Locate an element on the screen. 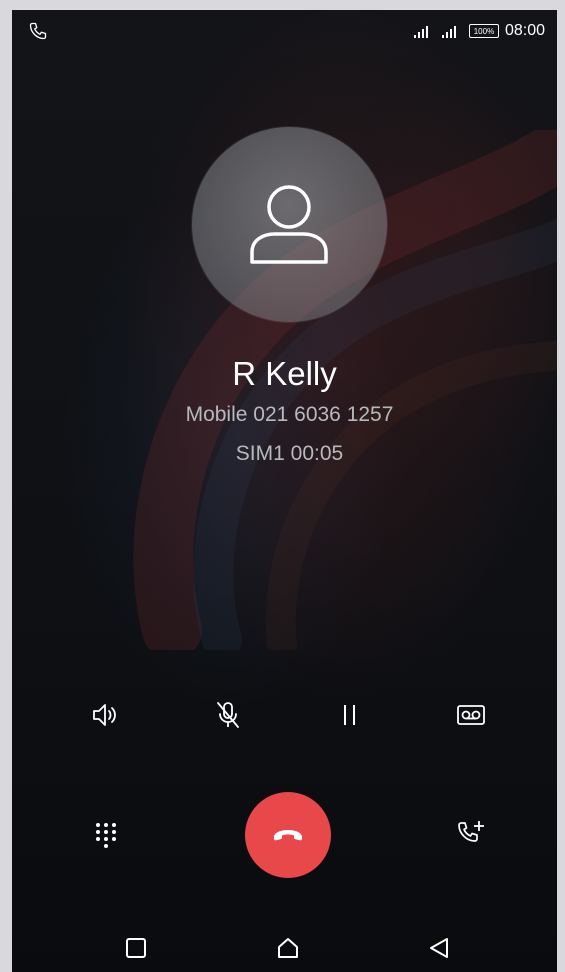 The width and height of the screenshot is (565, 972). caller-number: Mobile 021 6036 1257 is located at coordinates (289, 414).